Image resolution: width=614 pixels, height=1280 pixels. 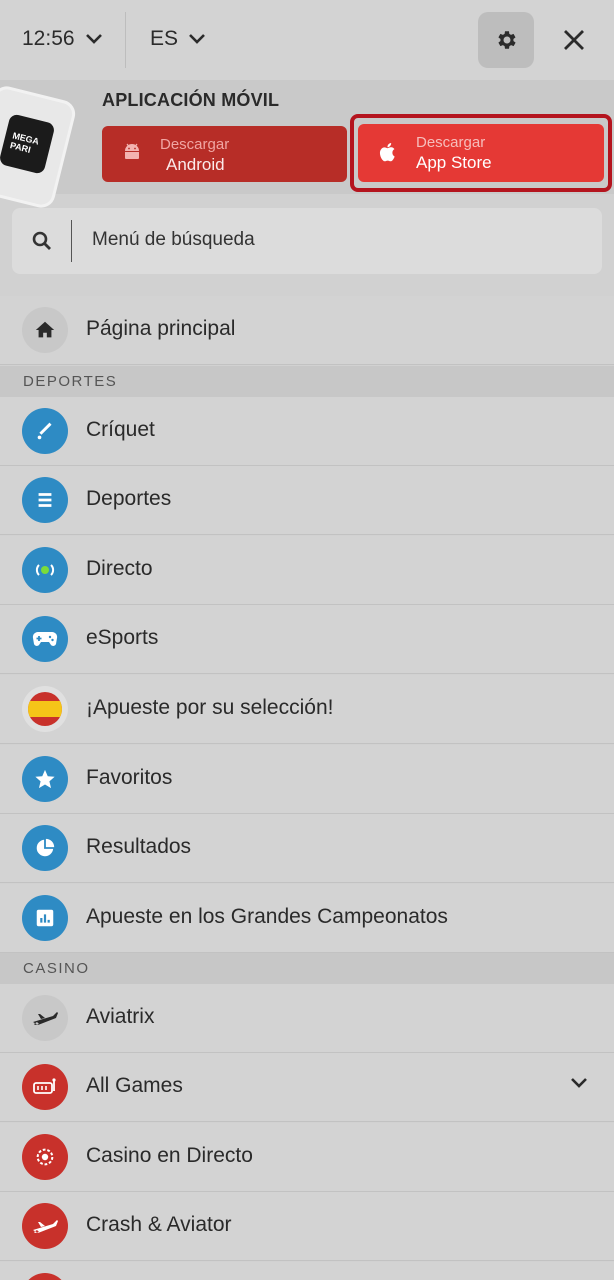 I want to click on bar-chart-icon, so click(x=45, y=918).